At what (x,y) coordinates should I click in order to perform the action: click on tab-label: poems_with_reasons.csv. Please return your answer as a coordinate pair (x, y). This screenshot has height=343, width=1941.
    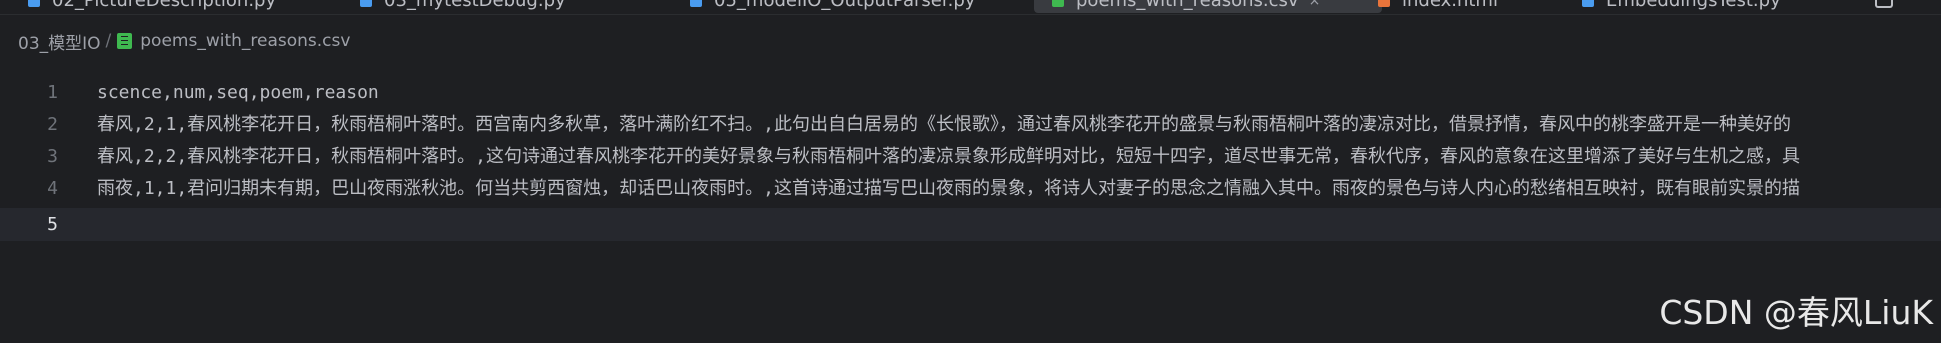
    Looking at the image, I should click on (1187, 5).